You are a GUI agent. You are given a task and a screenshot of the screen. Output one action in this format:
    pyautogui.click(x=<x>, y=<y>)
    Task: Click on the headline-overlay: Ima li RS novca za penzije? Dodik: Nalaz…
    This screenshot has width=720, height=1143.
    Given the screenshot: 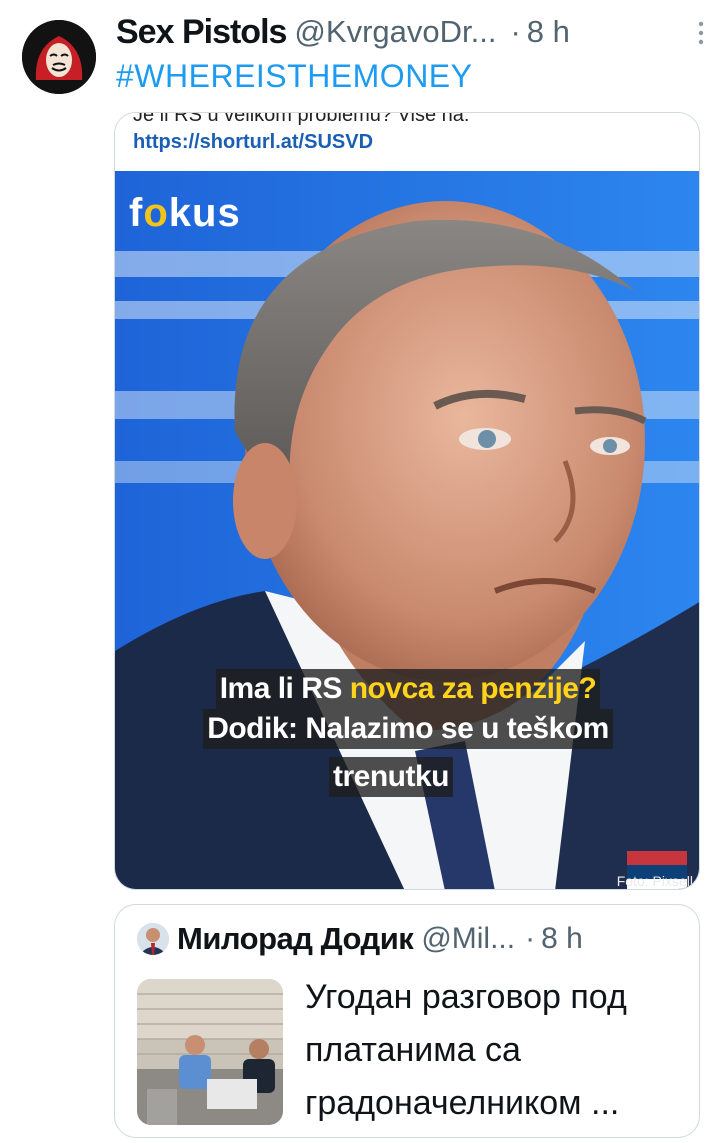 What is the action you would take?
    pyautogui.click(x=407, y=709)
    